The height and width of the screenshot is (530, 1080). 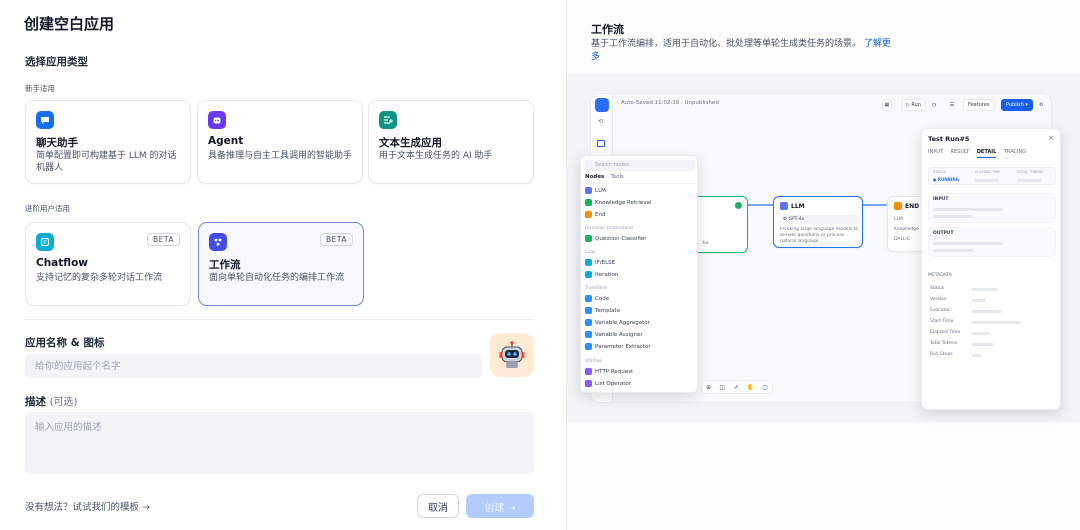 I want to click on node-item-label: Iteration, so click(x=607, y=274).